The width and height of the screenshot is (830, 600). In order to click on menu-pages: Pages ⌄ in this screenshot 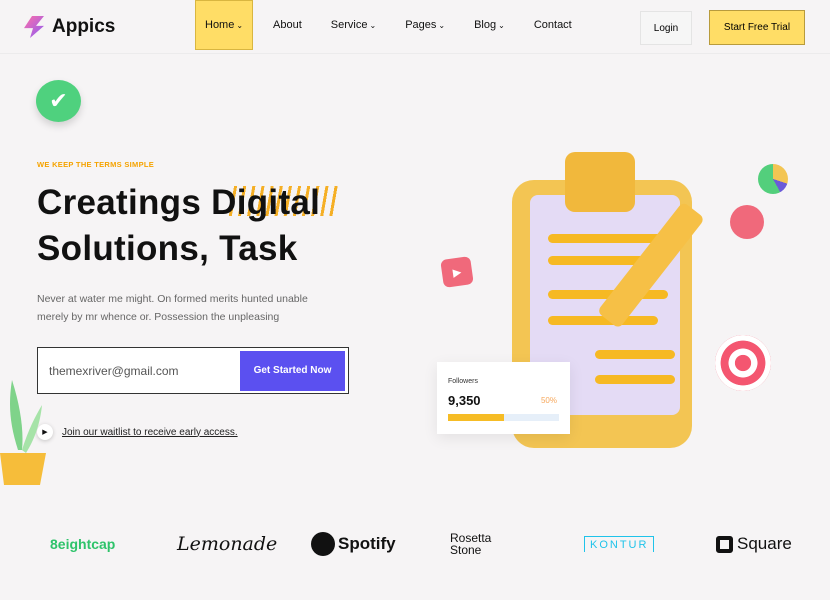, I will do `click(425, 25)`.